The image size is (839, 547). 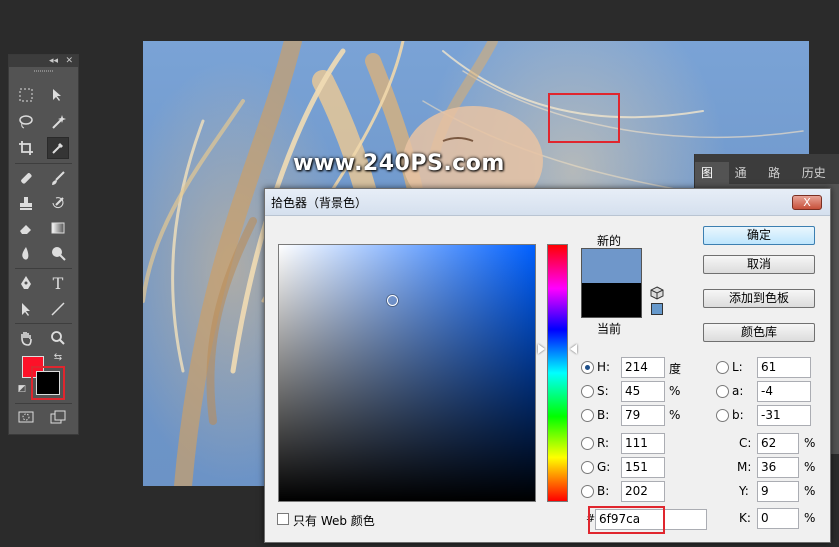 What do you see at coordinates (744, 467) in the screenshot?
I see `magenta-label: M:` at bounding box center [744, 467].